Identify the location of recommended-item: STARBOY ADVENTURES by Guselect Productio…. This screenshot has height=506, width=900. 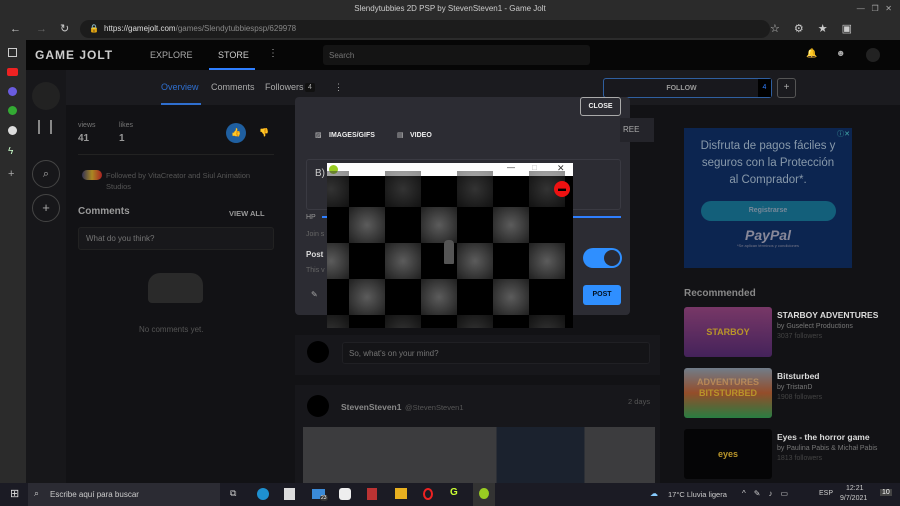
(827, 325).